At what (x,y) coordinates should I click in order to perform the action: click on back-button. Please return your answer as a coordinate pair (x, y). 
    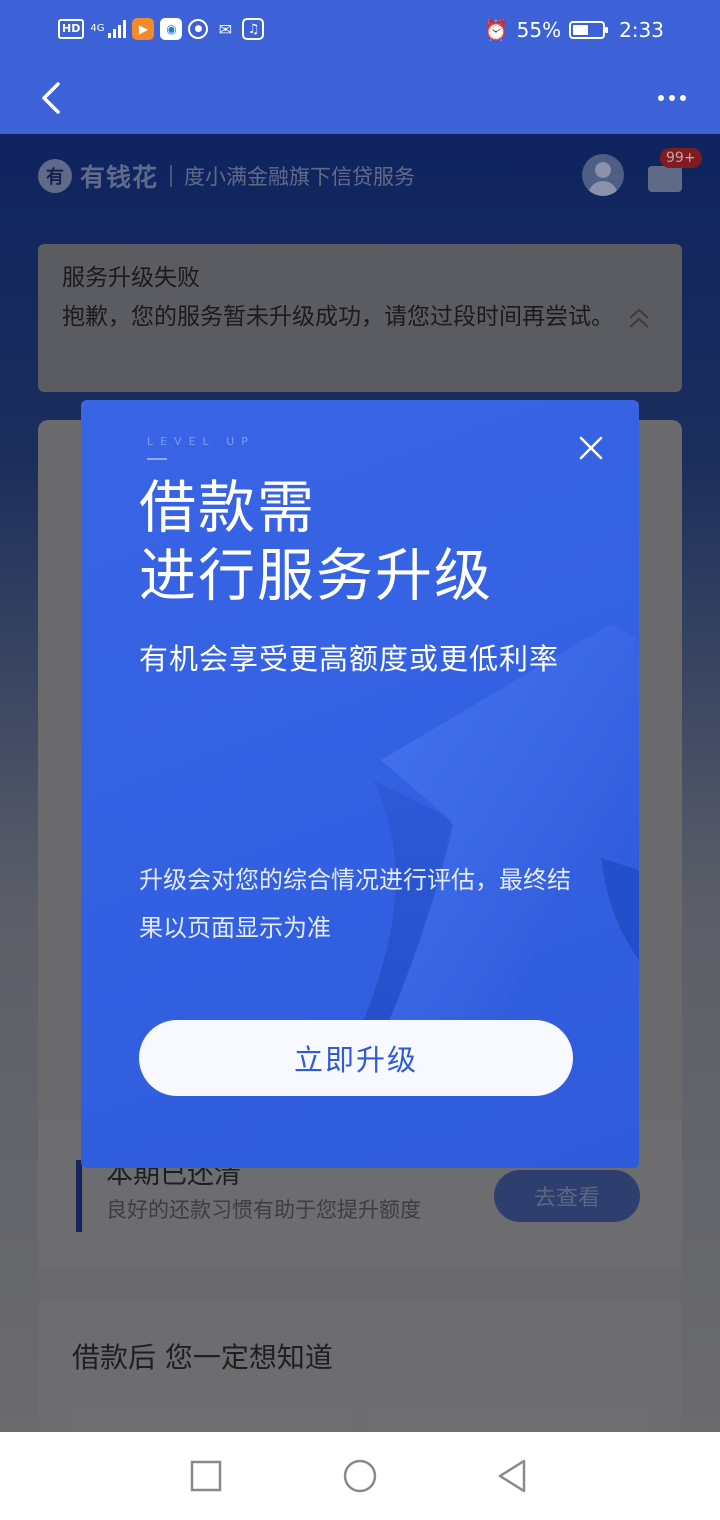
    Looking at the image, I should click on (54, 98).